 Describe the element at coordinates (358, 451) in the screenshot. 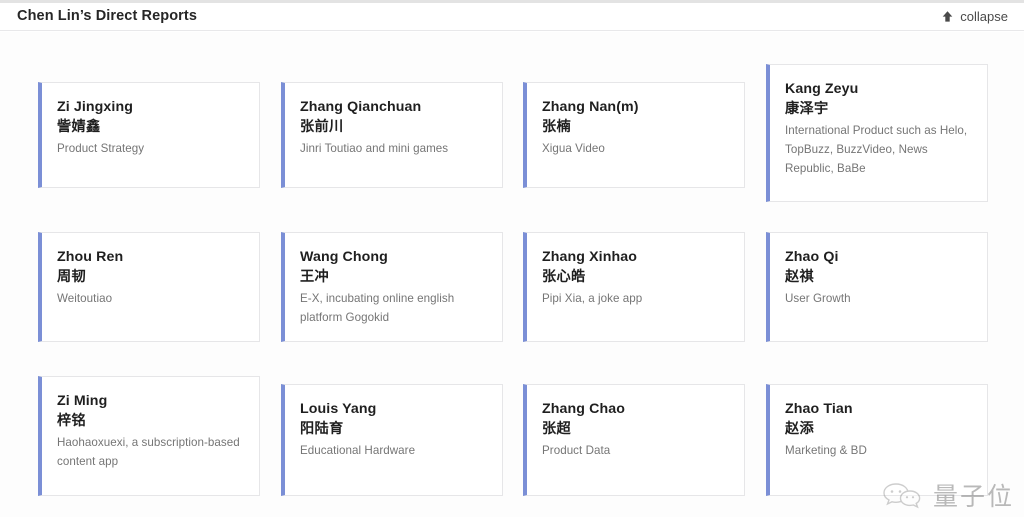

I see `report-role: Educational Hardware` at that location.